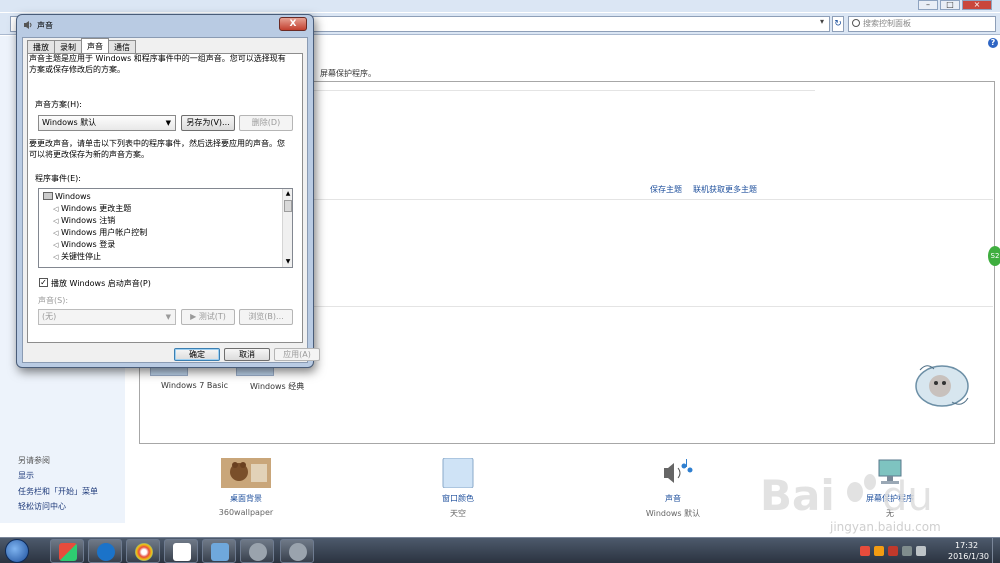 The image size is (1000, 563). What do you see at coordinates (165, 25) in the screenshot?
I see `dialog-titlebar: 声音 X` at bounding box center [165, 25].